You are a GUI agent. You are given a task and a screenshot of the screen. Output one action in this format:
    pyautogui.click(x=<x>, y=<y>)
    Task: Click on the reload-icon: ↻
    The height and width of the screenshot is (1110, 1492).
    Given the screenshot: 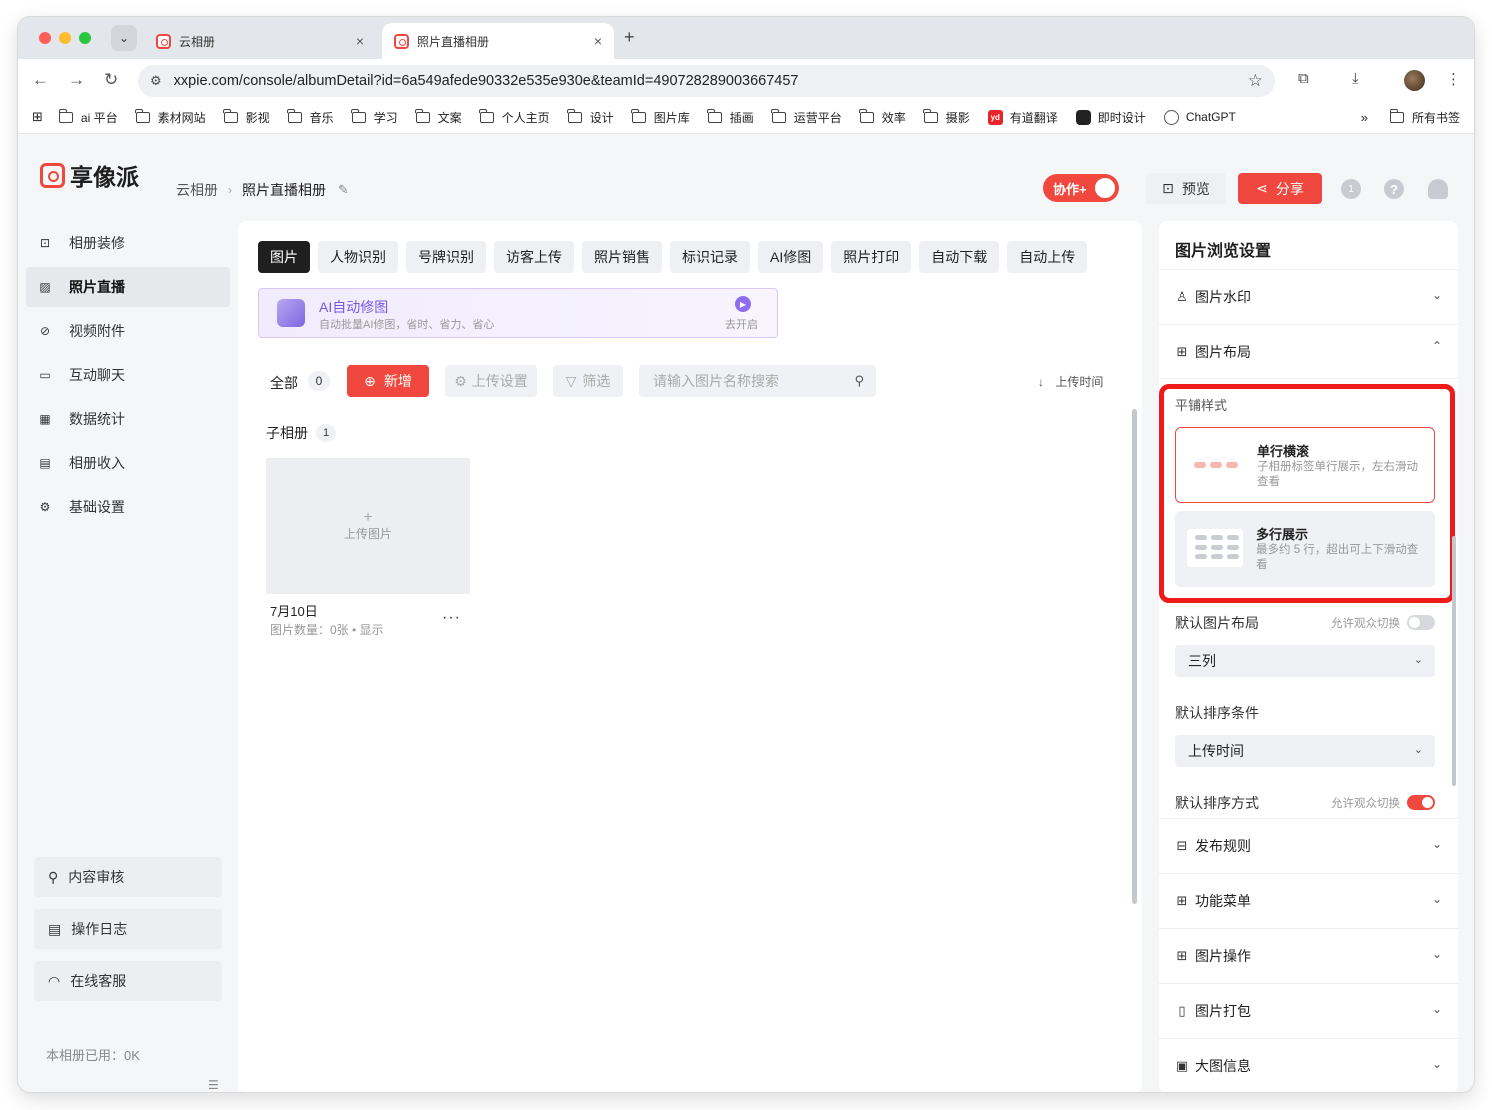 What is the action you would take?
    pyautogui.click(x=111, y=80)
    